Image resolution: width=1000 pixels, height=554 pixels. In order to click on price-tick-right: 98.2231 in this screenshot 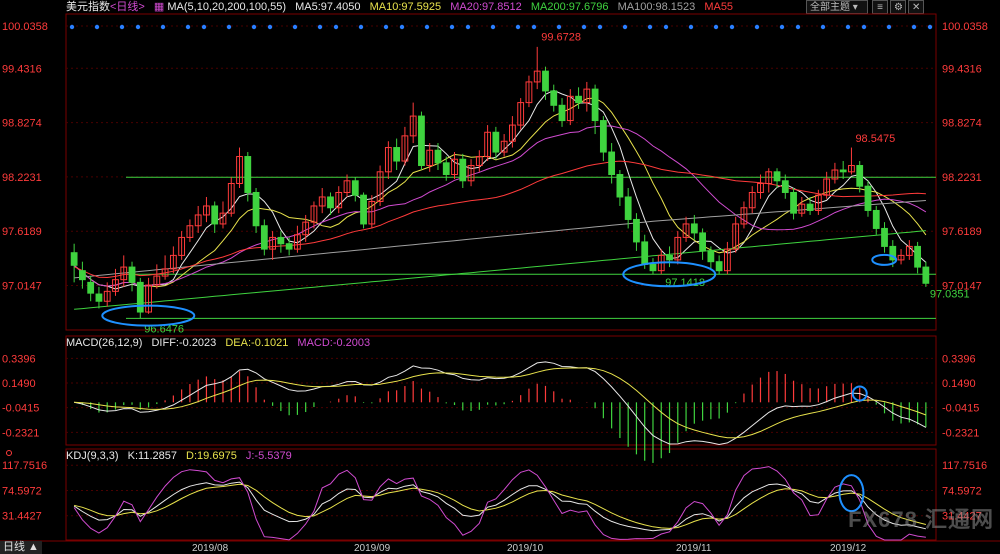, I will do `click(962, 178)`.